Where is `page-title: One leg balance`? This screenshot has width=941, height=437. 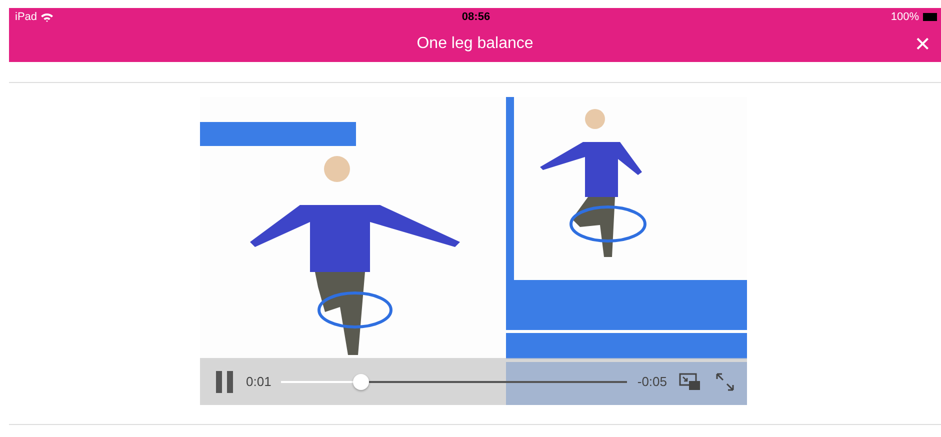 page-title: One leg balance is located at coordinates (475, 44).